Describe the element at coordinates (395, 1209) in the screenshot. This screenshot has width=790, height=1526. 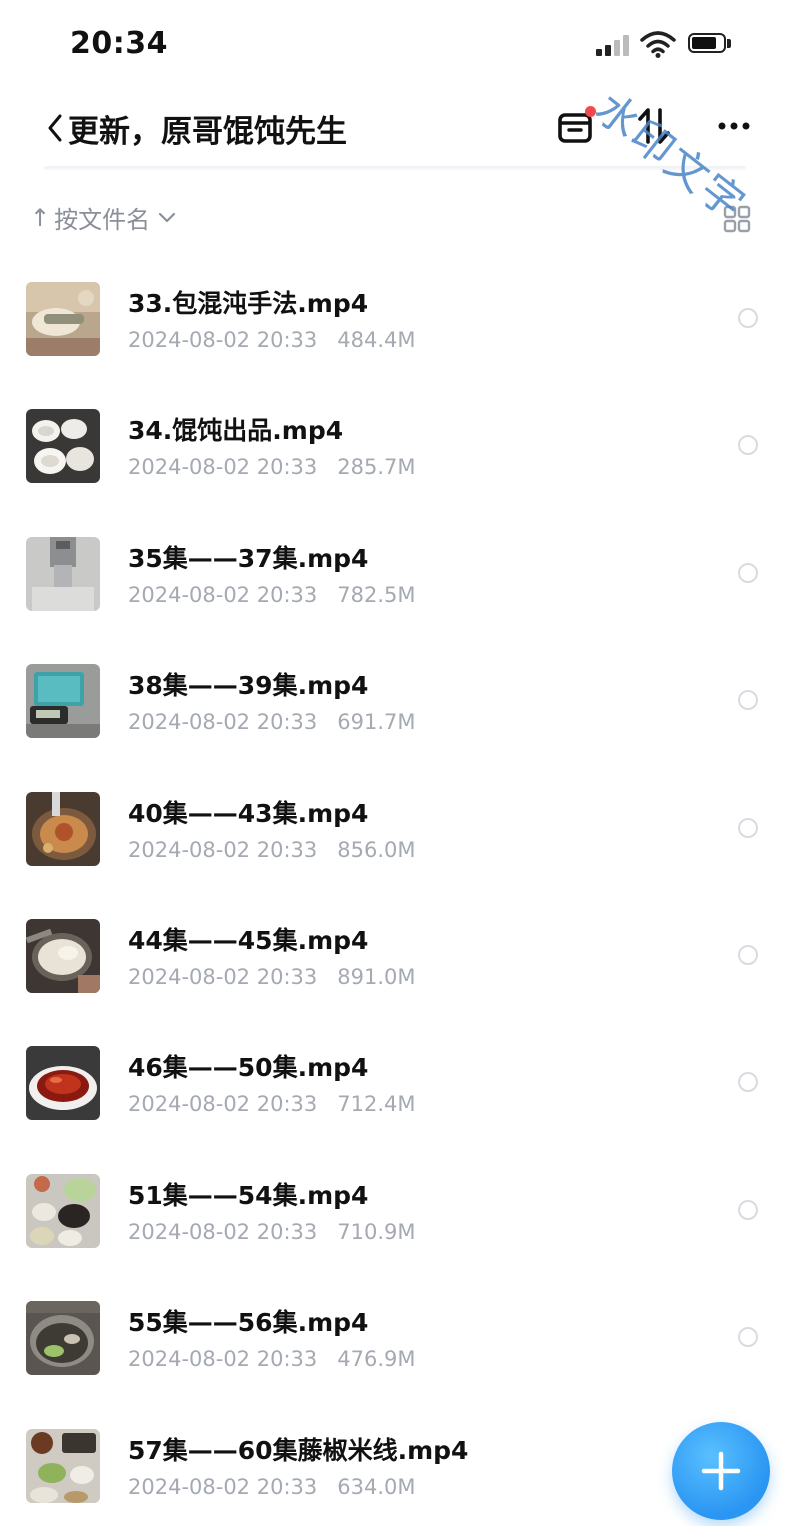
I see `file-row: 51集——54集.mp4 2024-08-02 20:33 710.9M` at that location.